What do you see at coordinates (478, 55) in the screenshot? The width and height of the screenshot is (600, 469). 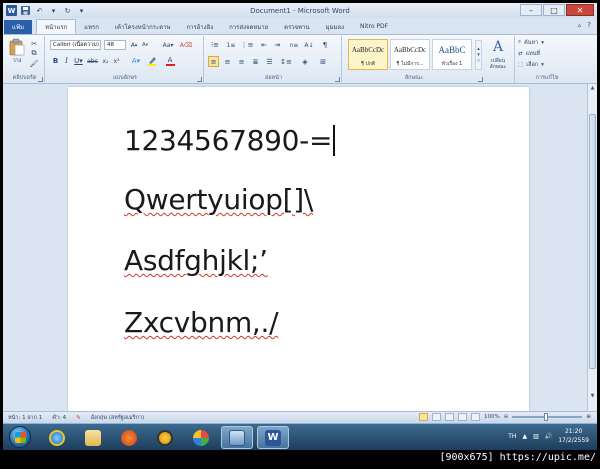 I see `styles-scroll-icon: ▴ ▾ ▿` at bounding box center [478, 55].